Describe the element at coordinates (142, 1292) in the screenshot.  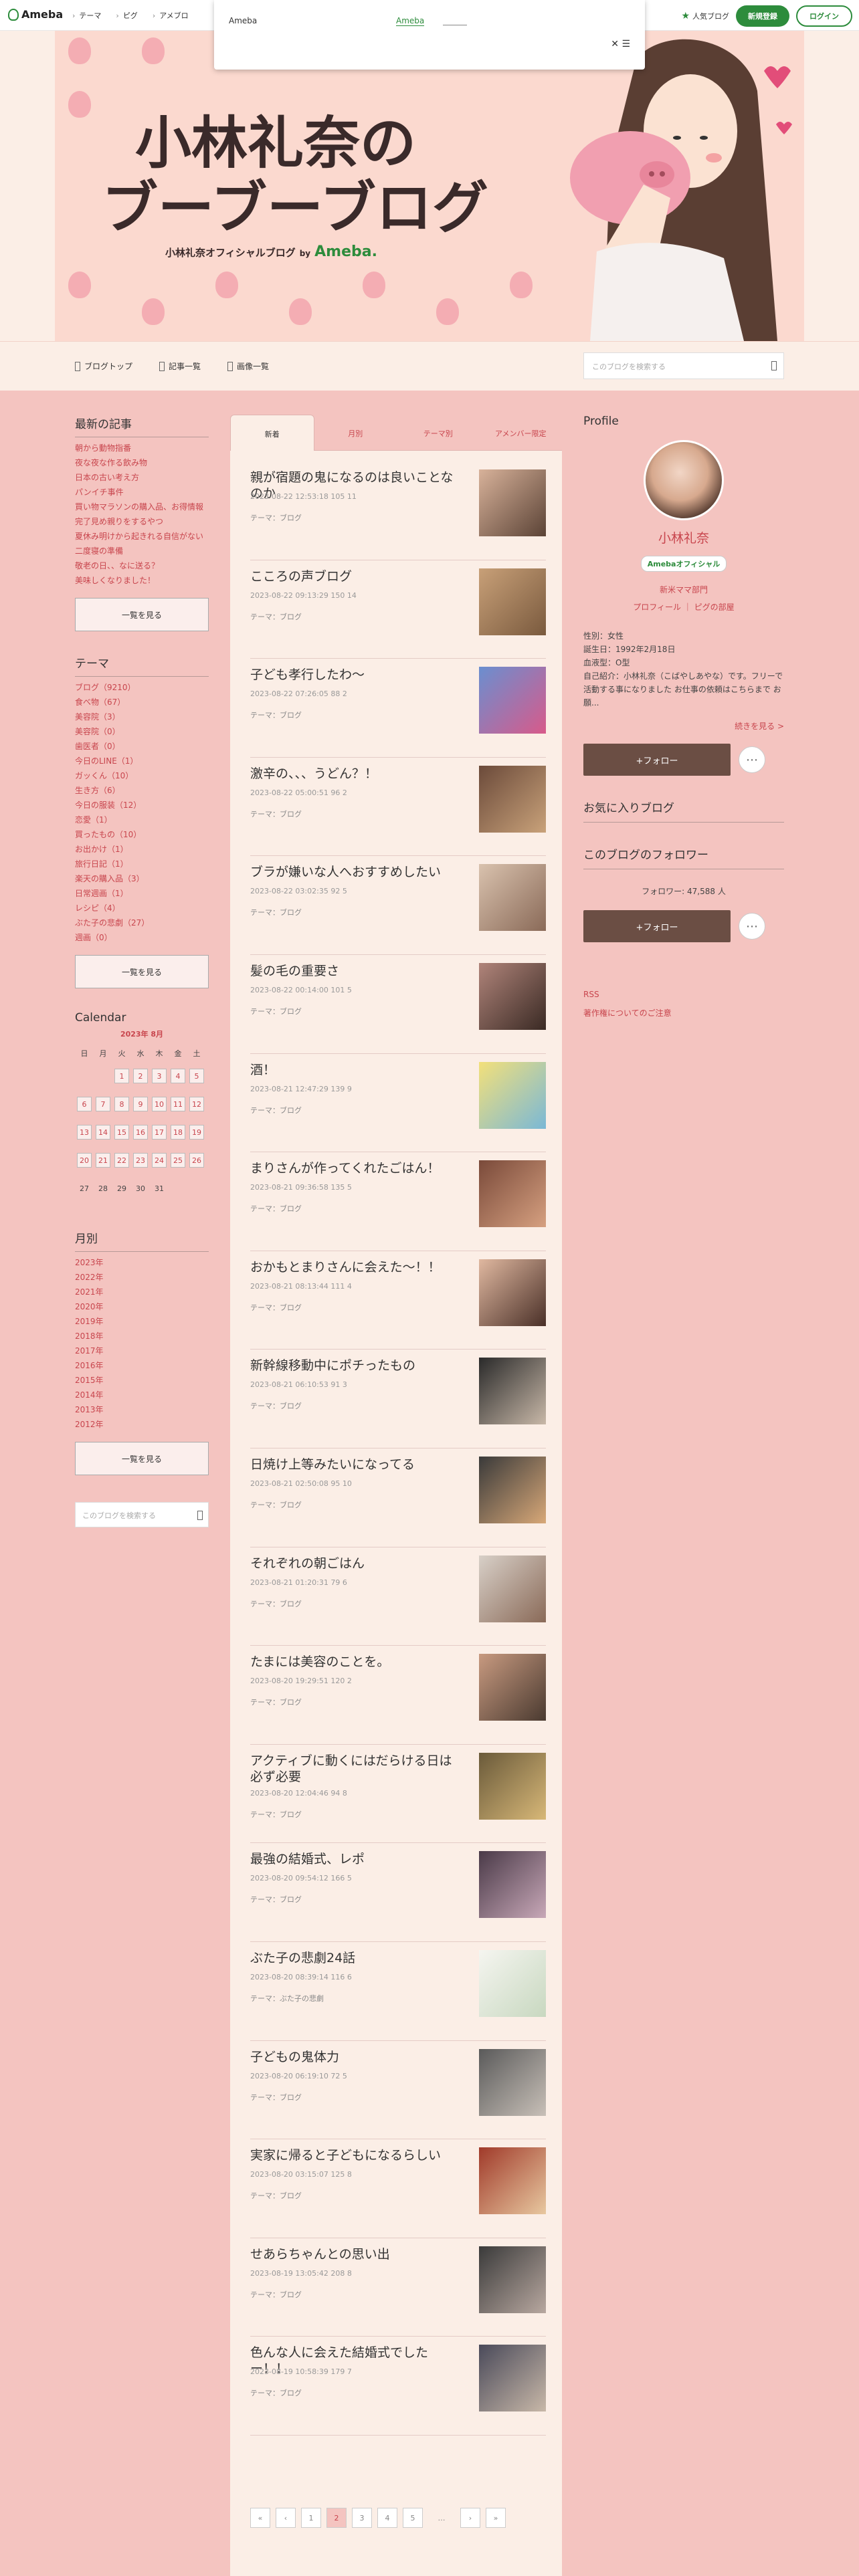
I see `year-link: 2021年` at that location.